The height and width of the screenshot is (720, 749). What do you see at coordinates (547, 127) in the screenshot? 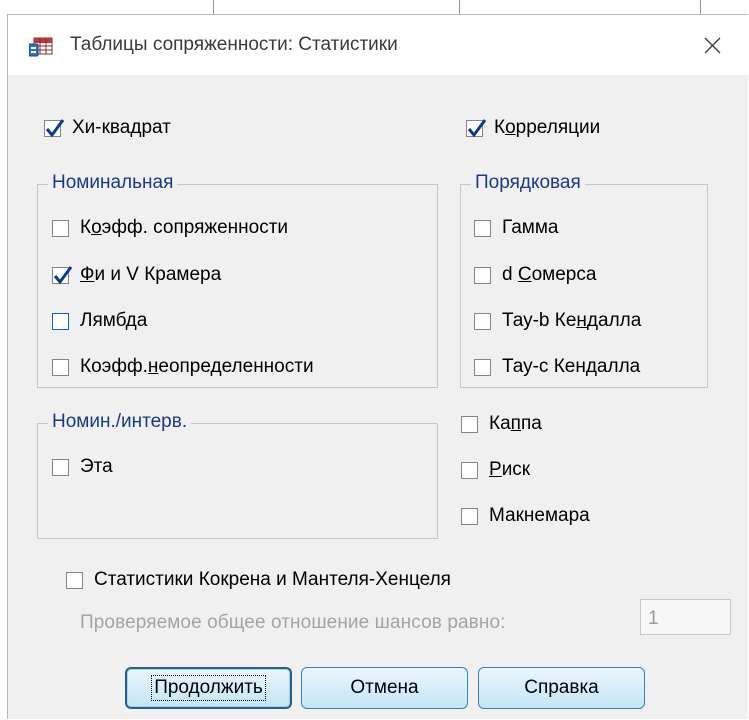
I see `correlations-label: Корреляции` at bounding box center [547, 127].